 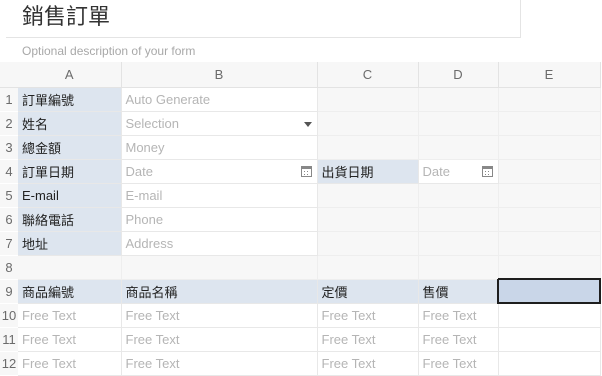 What do you see at coordinates (70, 219) in the screenshot?
I see `field-label-phone: 聯絡電話` at bounding box center [70, 219].